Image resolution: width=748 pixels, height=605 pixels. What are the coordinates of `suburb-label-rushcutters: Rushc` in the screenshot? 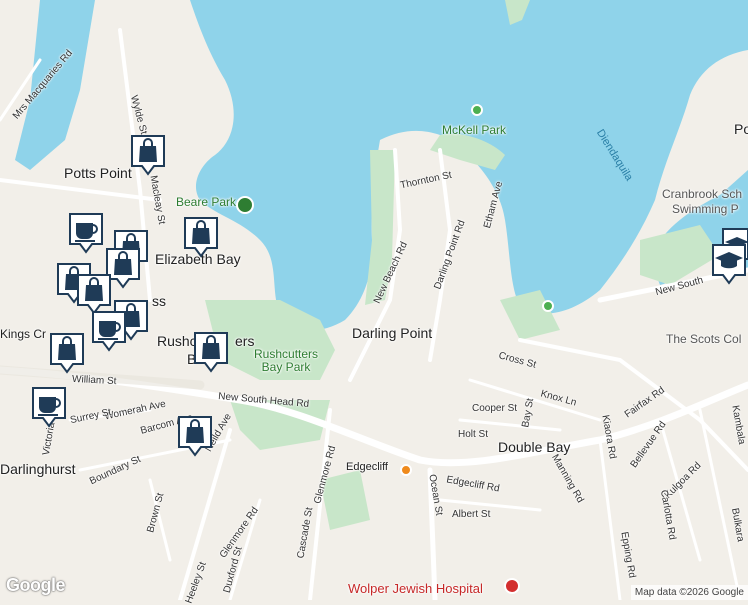 It's located at (177, 341).